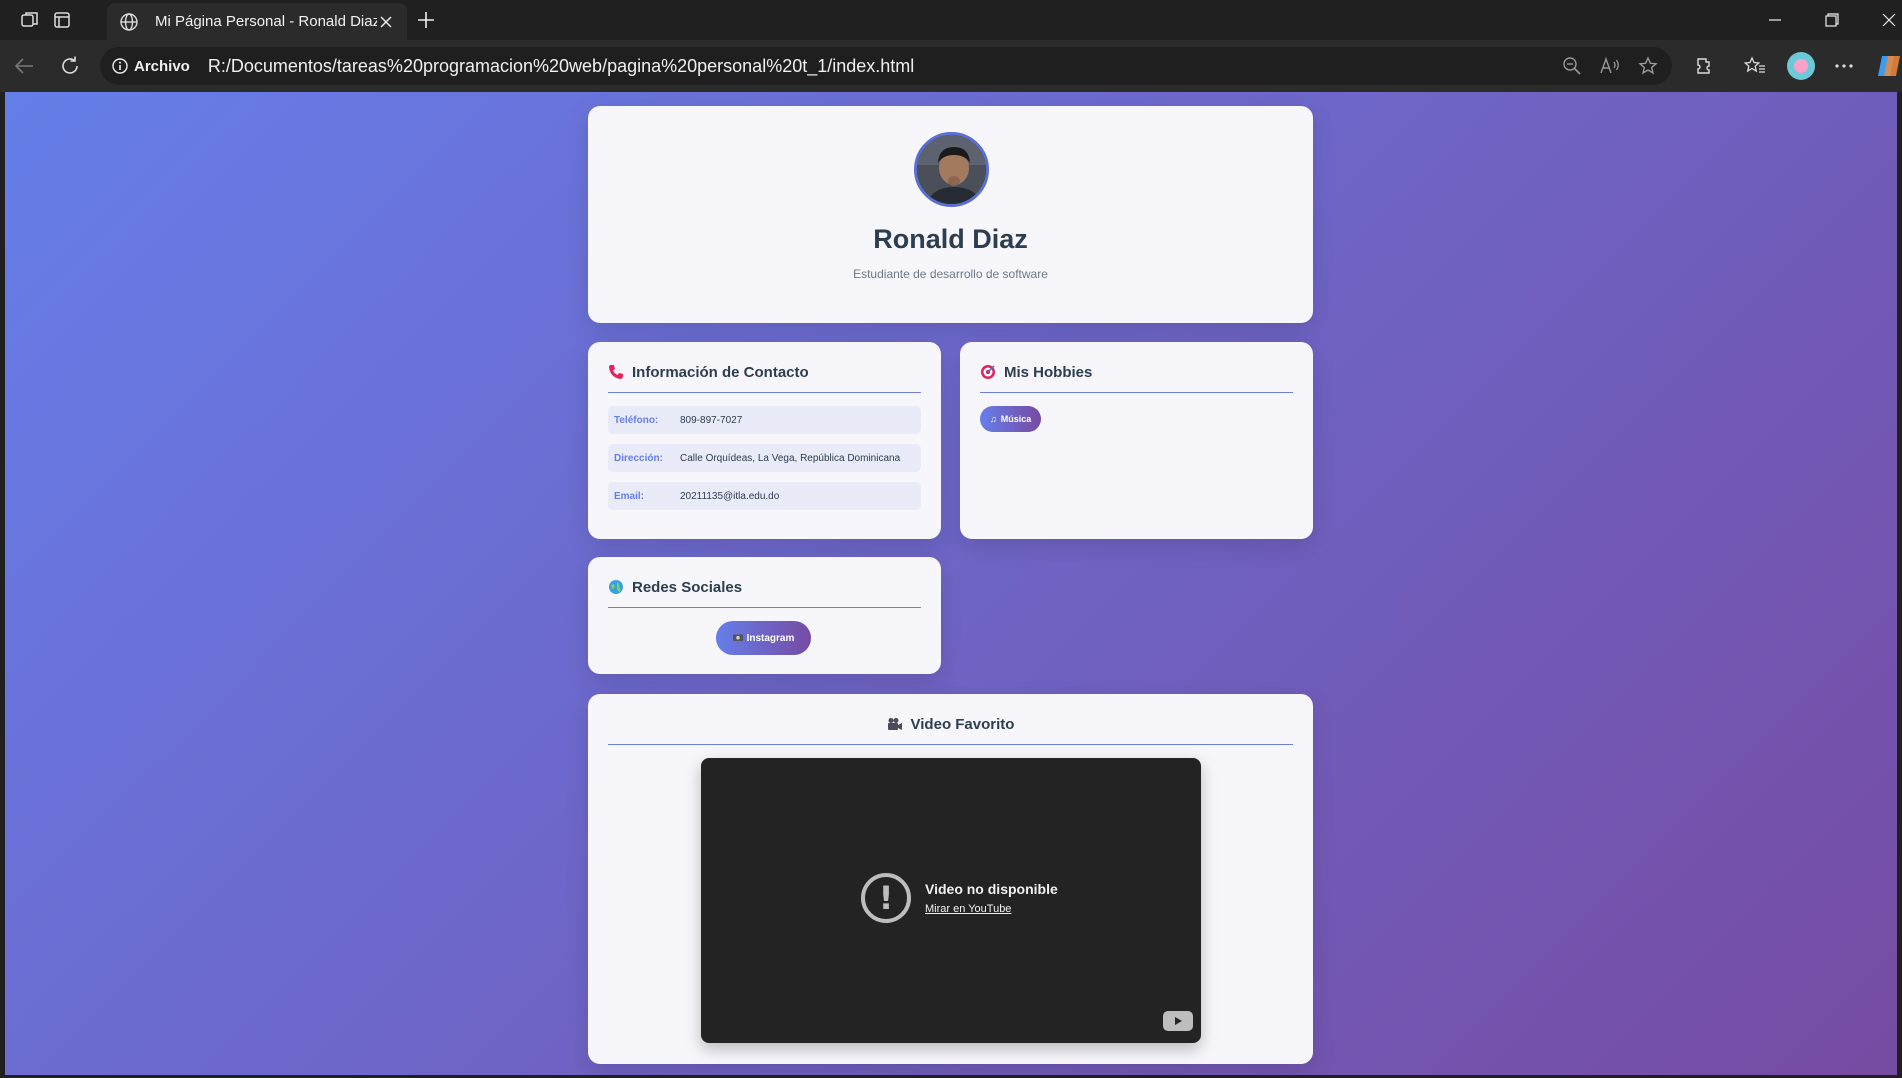 This screenshot has height=1078, width=1902. What do you see at coordinates (638, 458) in the screenshot?
I see `address-label: Dirección:` at bounding box center [638, 458].